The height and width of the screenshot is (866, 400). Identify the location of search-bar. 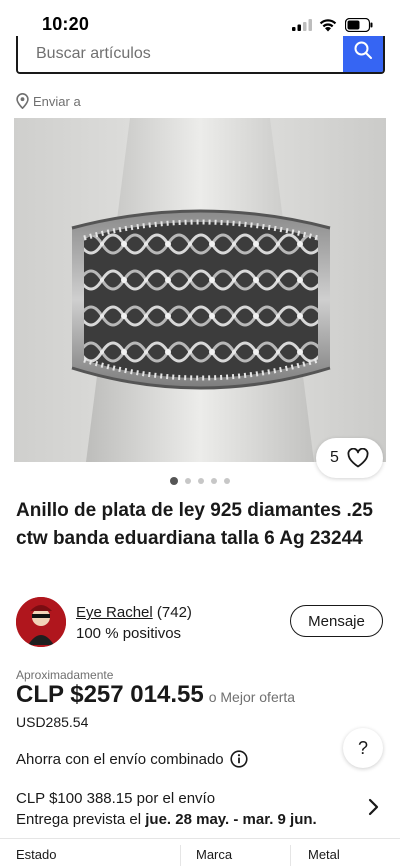
(200, 55).